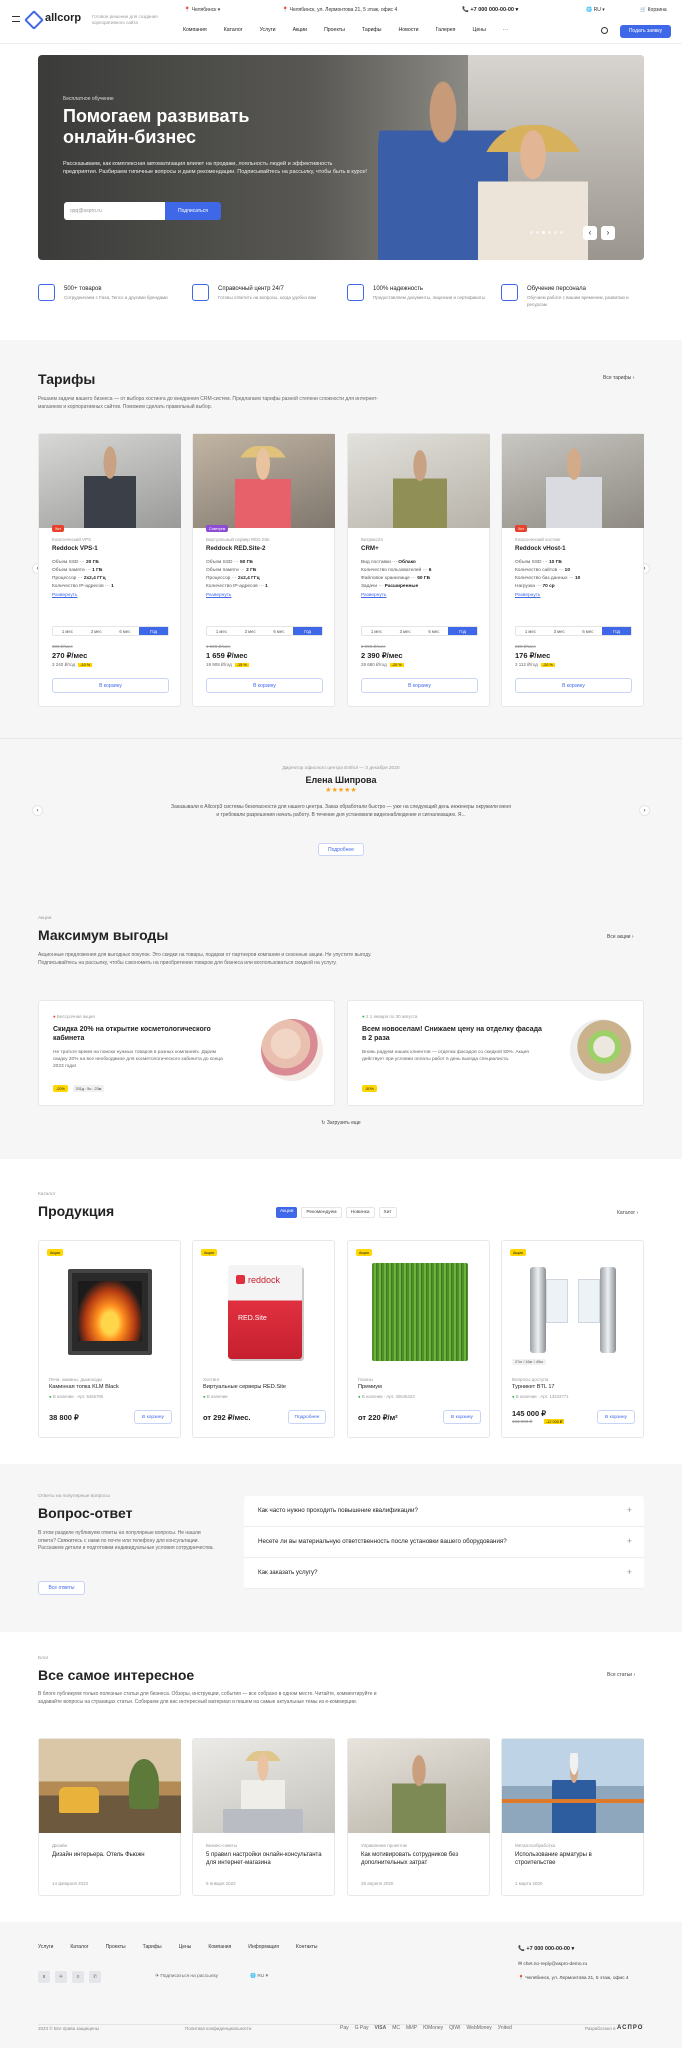  Describe the element at coordinates (552, 1964) in the screenshot. I see `footer-email: ✉ chet.no-reply@aspro-demo.ru` at that location.